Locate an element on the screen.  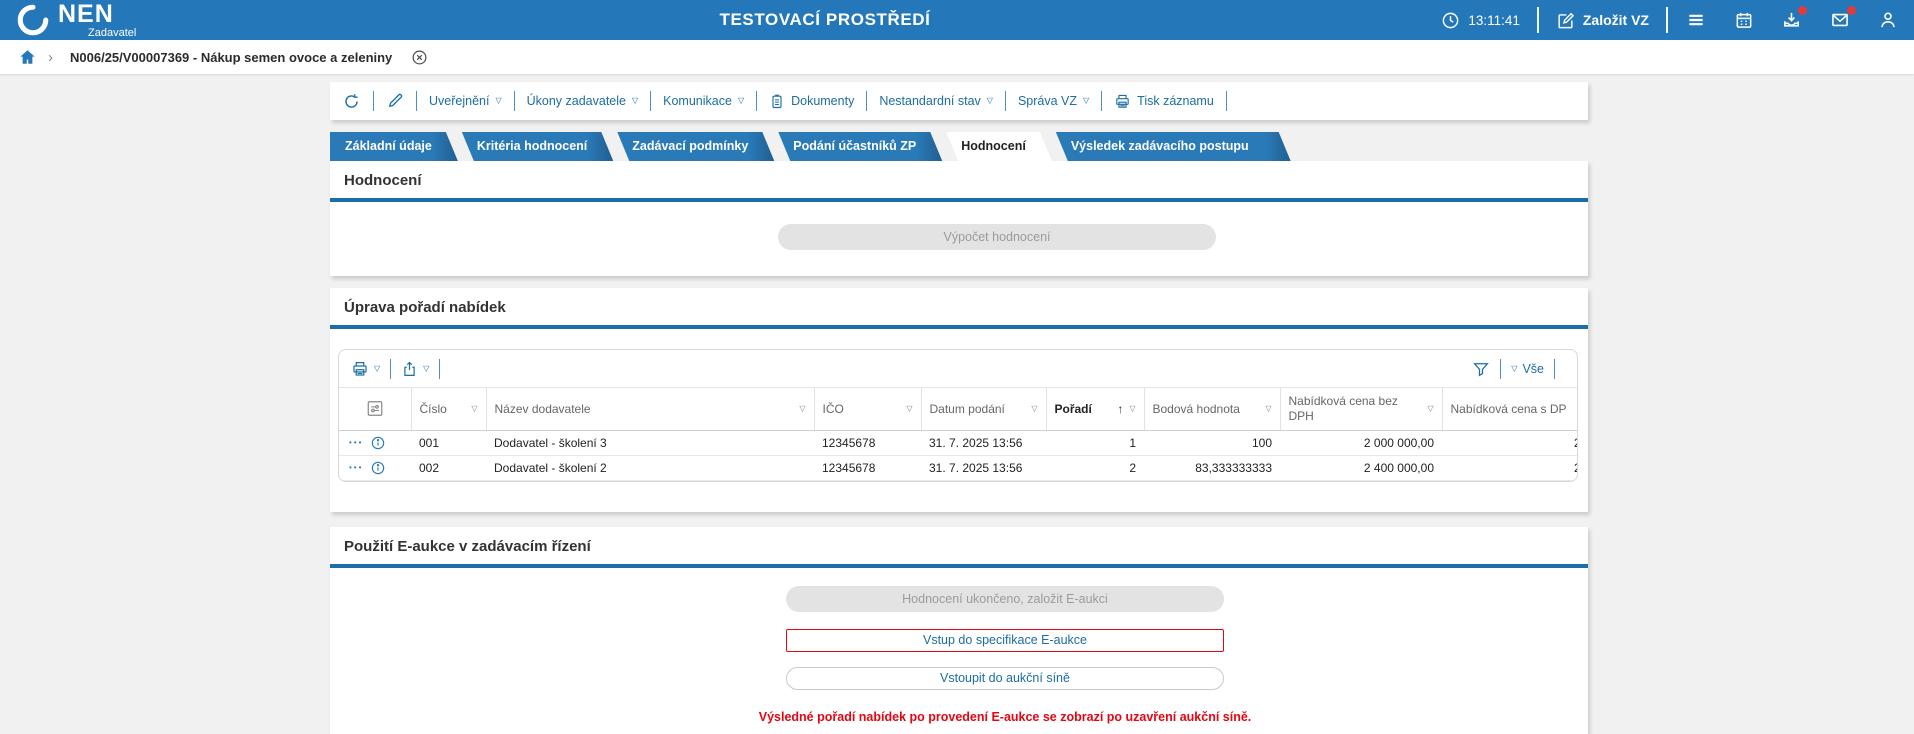
create-vz-button: Založit VZ is located at coordinates (1602, 20).